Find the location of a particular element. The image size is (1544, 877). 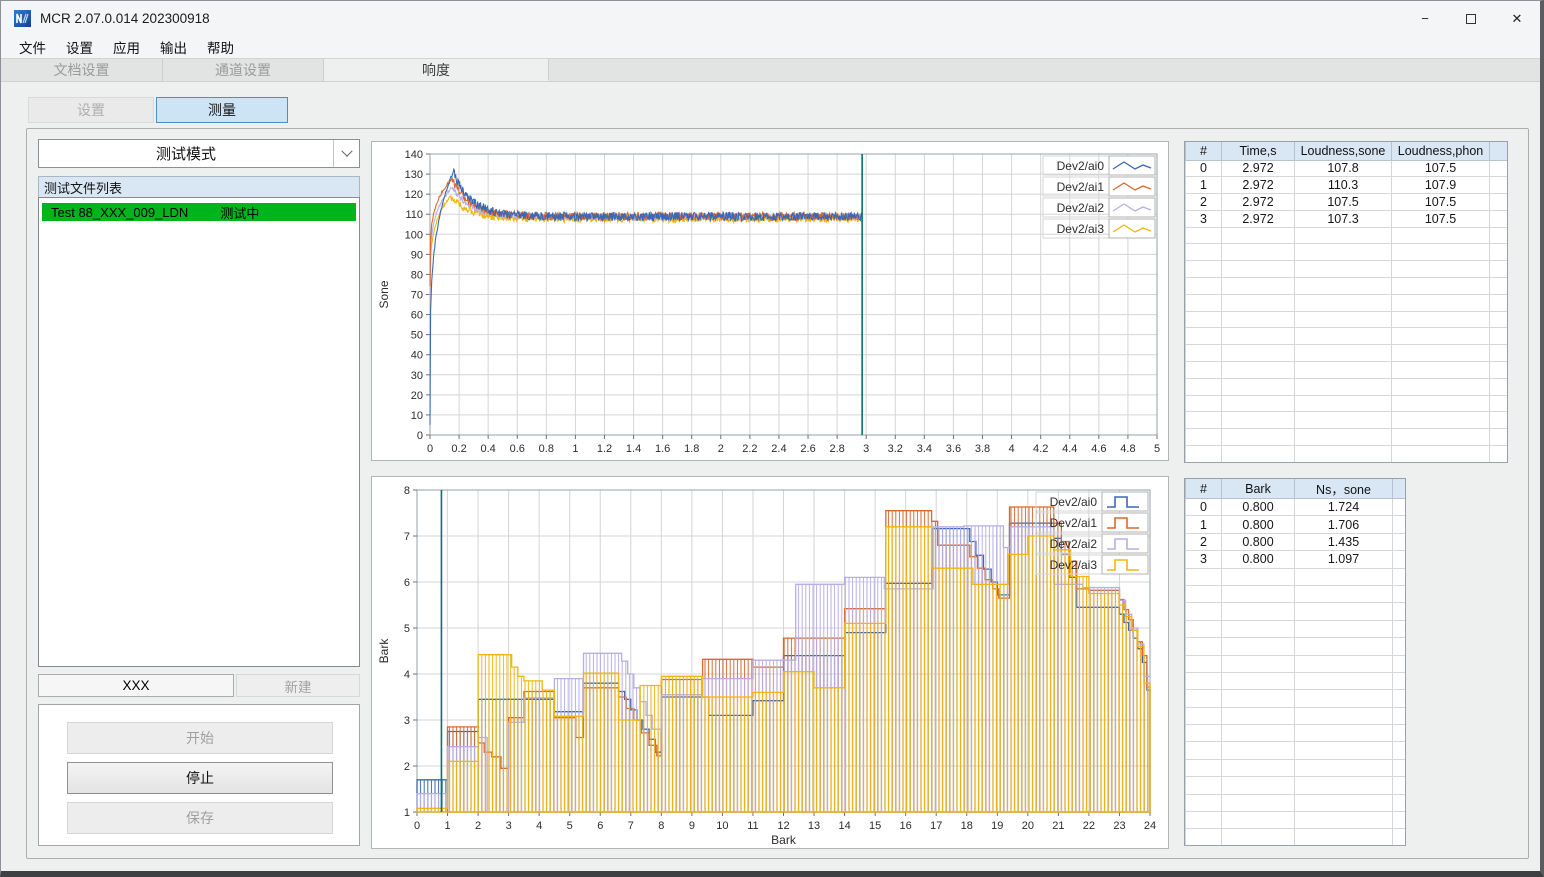

table-row: 2 2.972 107.5 107.5 is located at coordinates (1346, 202).